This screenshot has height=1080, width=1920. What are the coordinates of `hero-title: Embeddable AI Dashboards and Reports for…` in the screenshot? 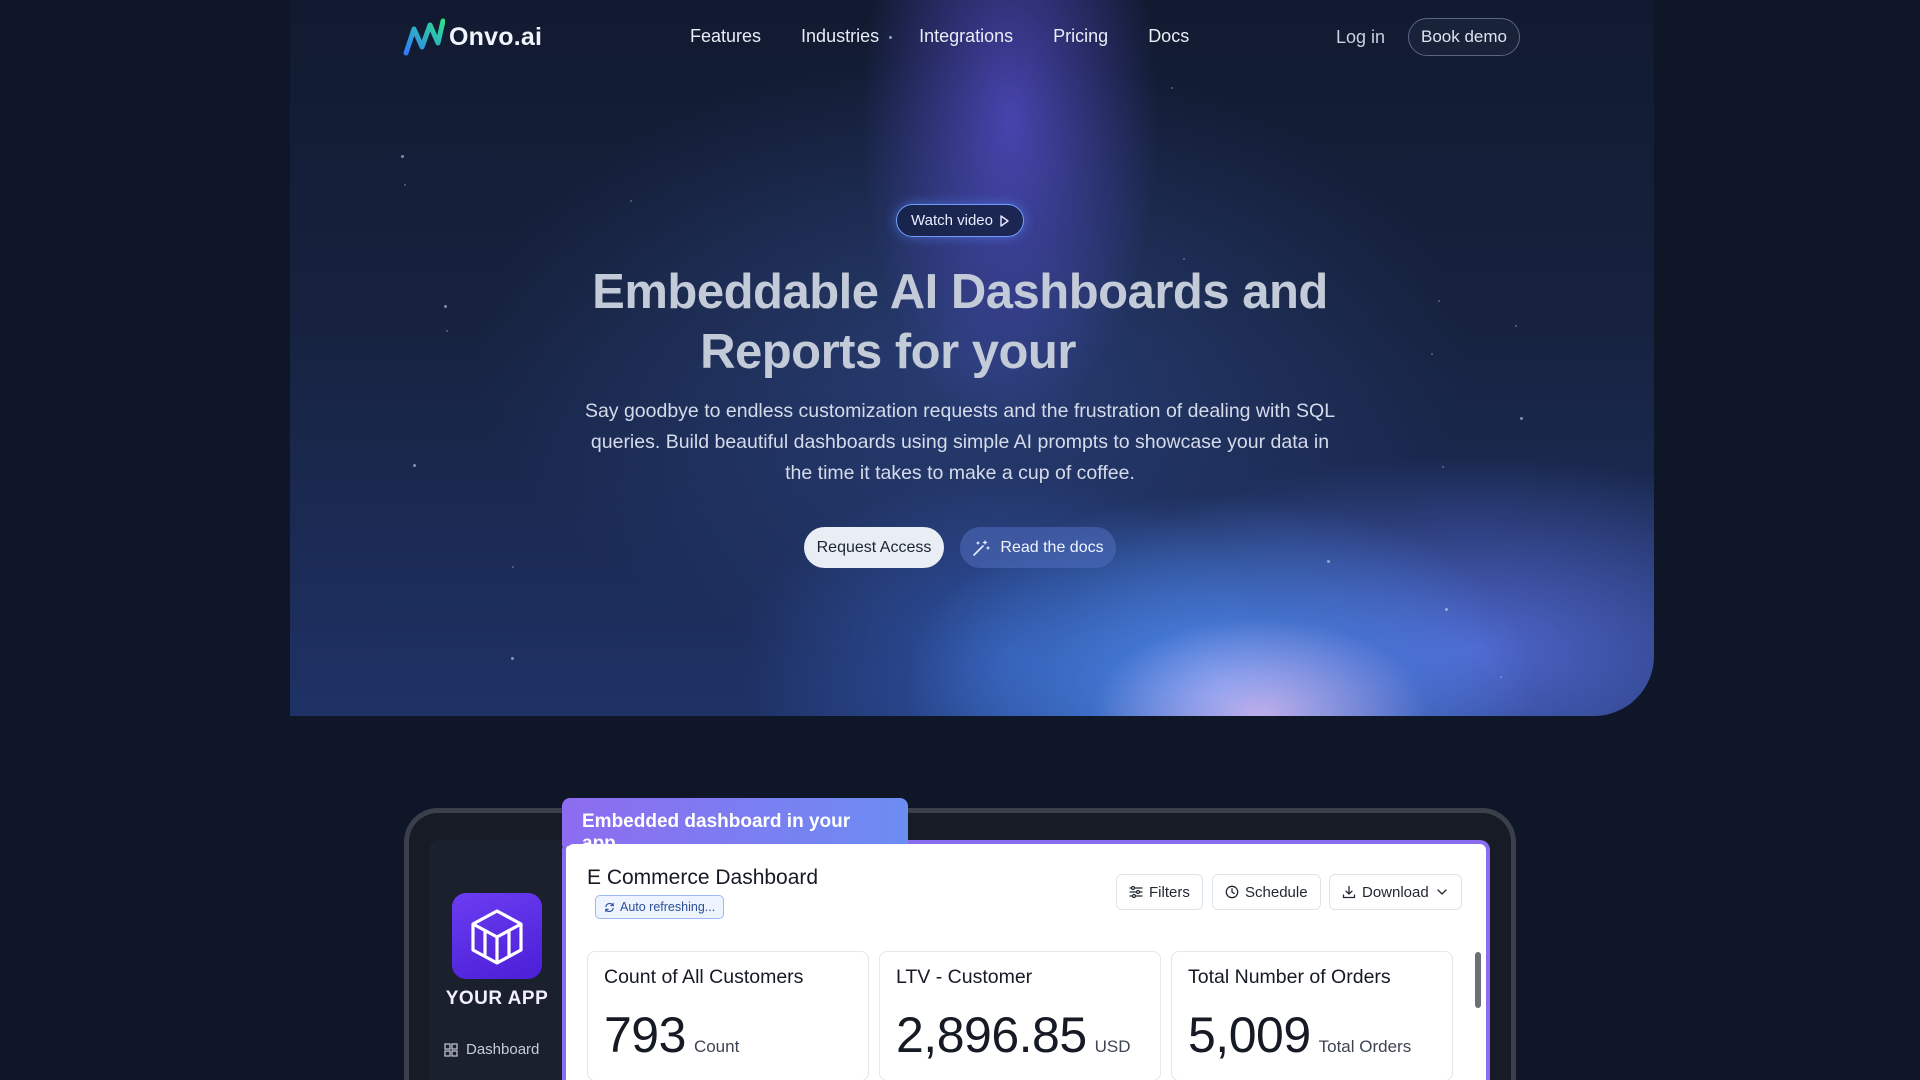 It's located at (960, 322).